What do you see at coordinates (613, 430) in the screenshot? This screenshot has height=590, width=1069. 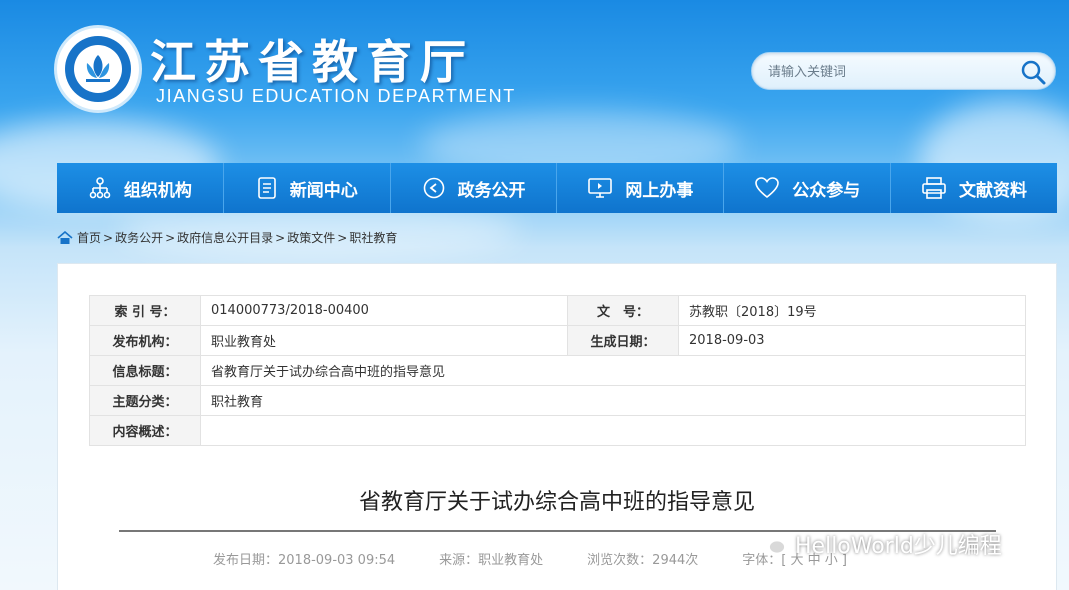 I see `summary-value` at bounding box center [613, 430].